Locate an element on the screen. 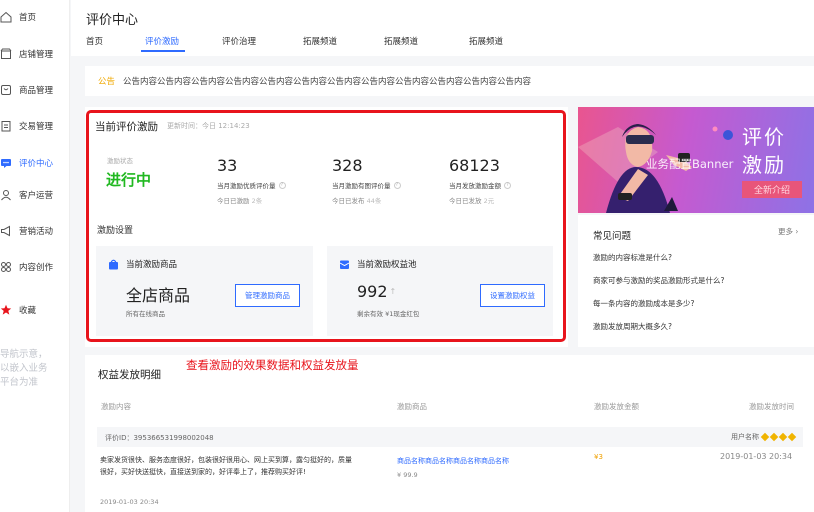 Image resolution: width=814 pixels, height=512 pixels. trade-icon is located at coordinates (6, 126).